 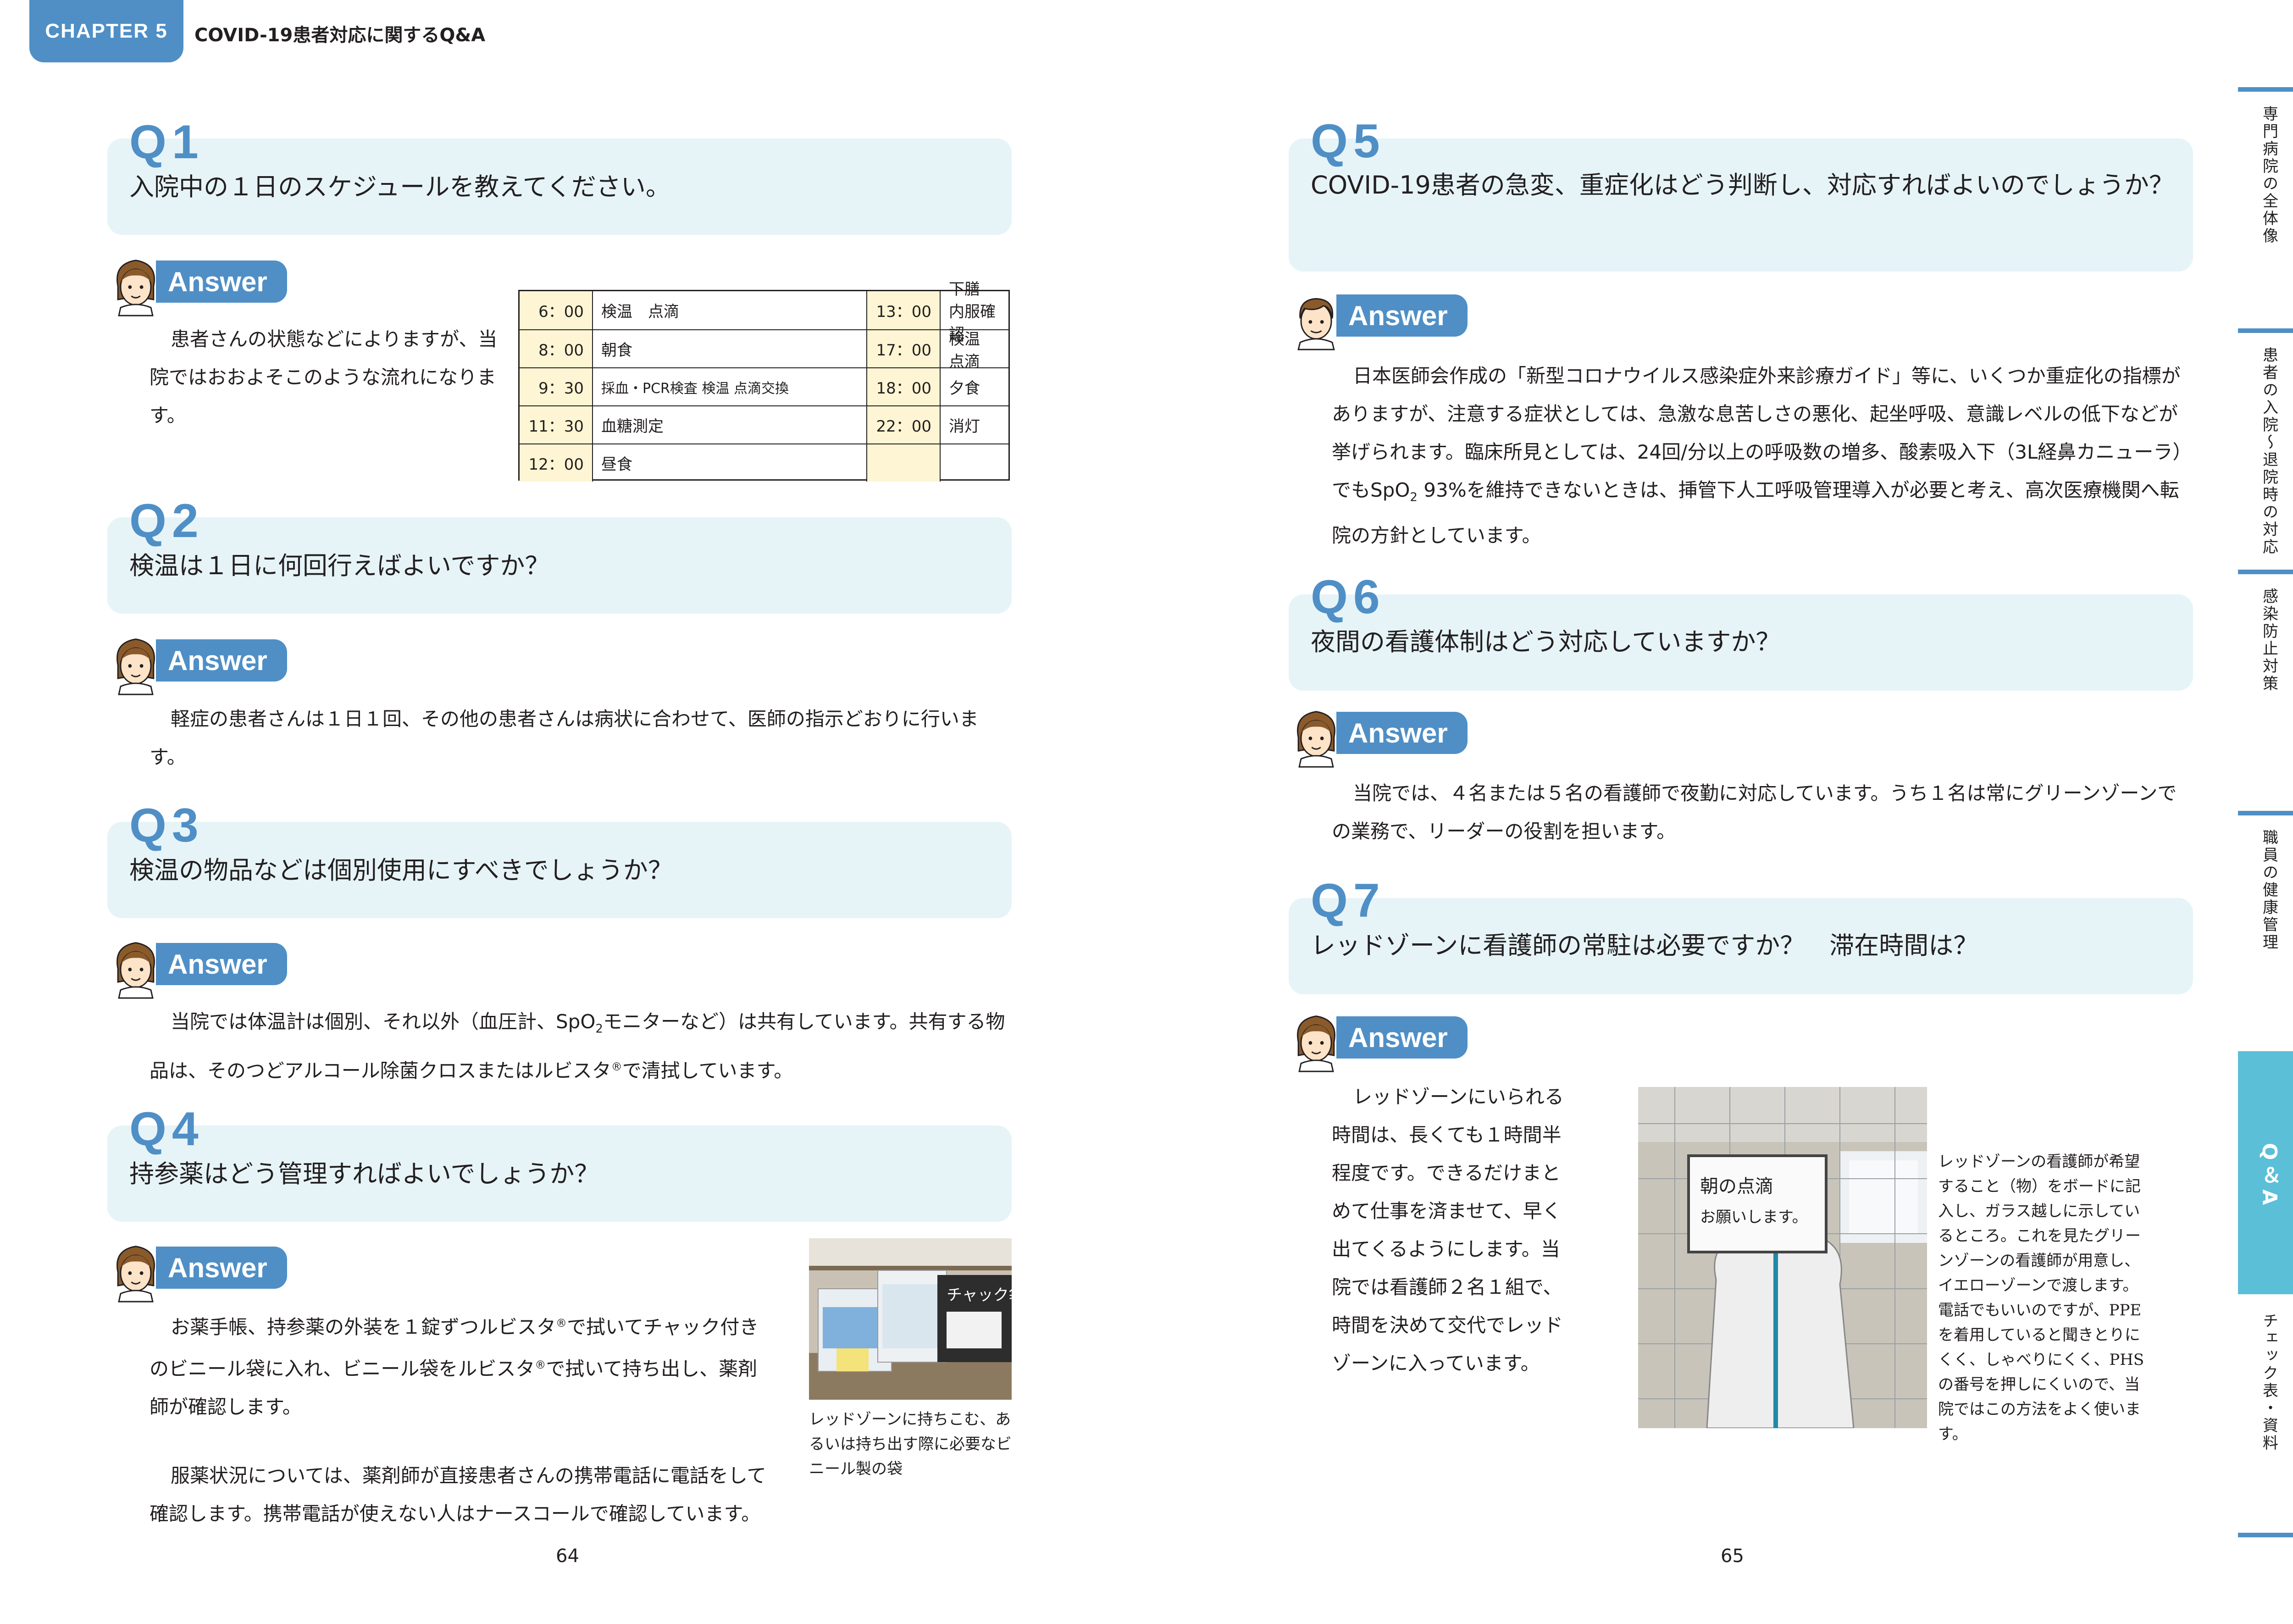 I want to click on q1-question: 入院中の１日のスケジュールを教えてください。, so click(x=399, y=186).